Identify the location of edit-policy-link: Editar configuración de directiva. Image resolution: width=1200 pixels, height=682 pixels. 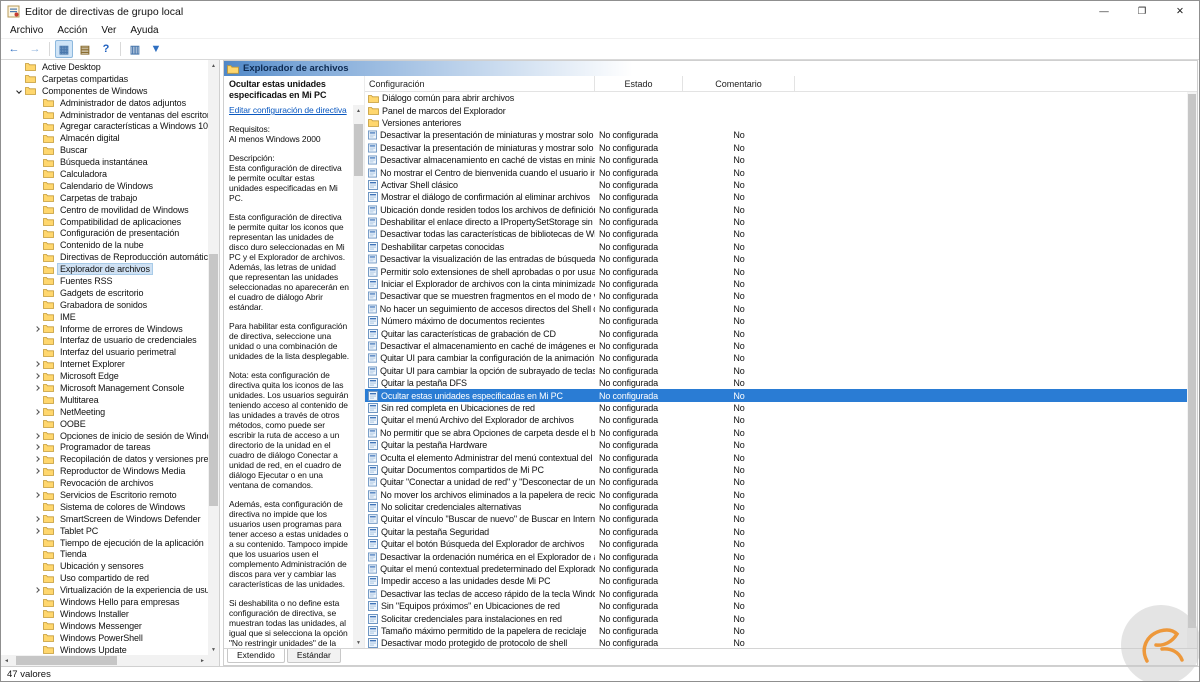
(289, 110).